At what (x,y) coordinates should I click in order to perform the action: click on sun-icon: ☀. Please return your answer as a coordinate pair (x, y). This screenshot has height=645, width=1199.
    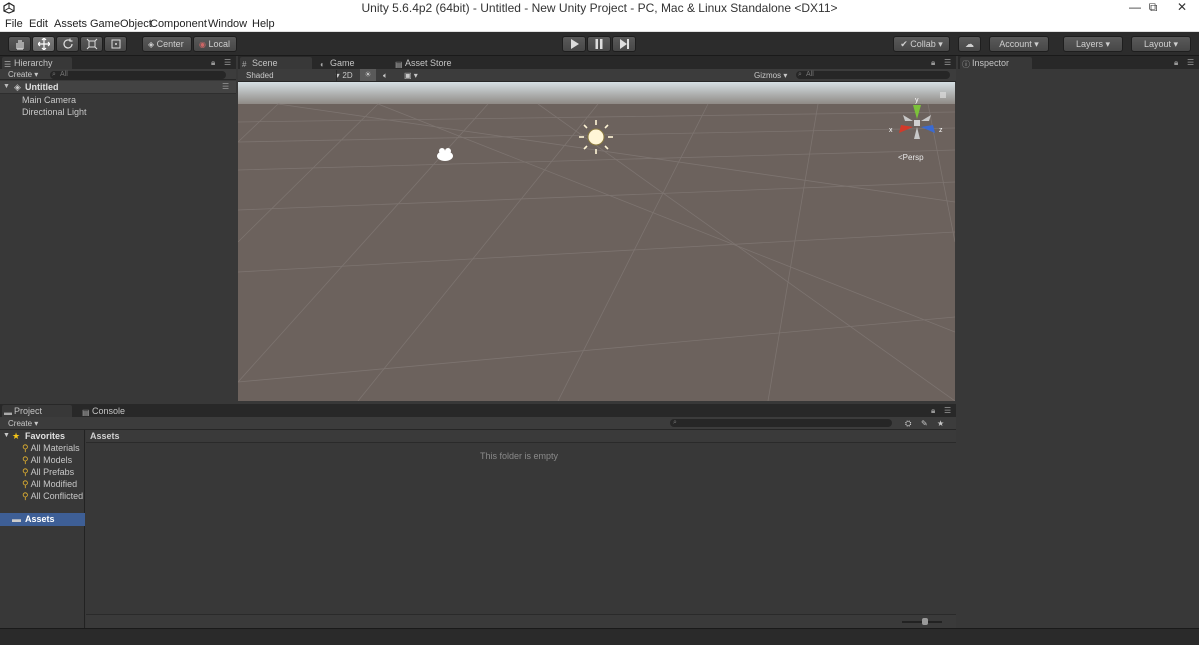
    Looking at the image, I should click on (368, 74).